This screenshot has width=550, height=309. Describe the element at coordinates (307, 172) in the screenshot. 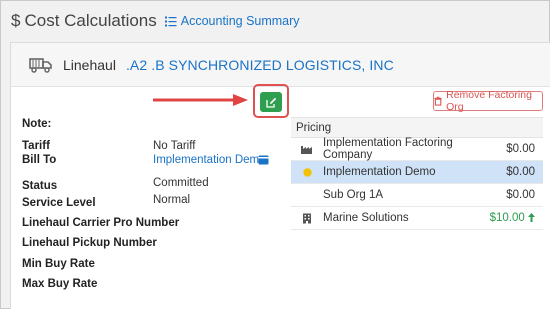

I see `star-icon` at that location.